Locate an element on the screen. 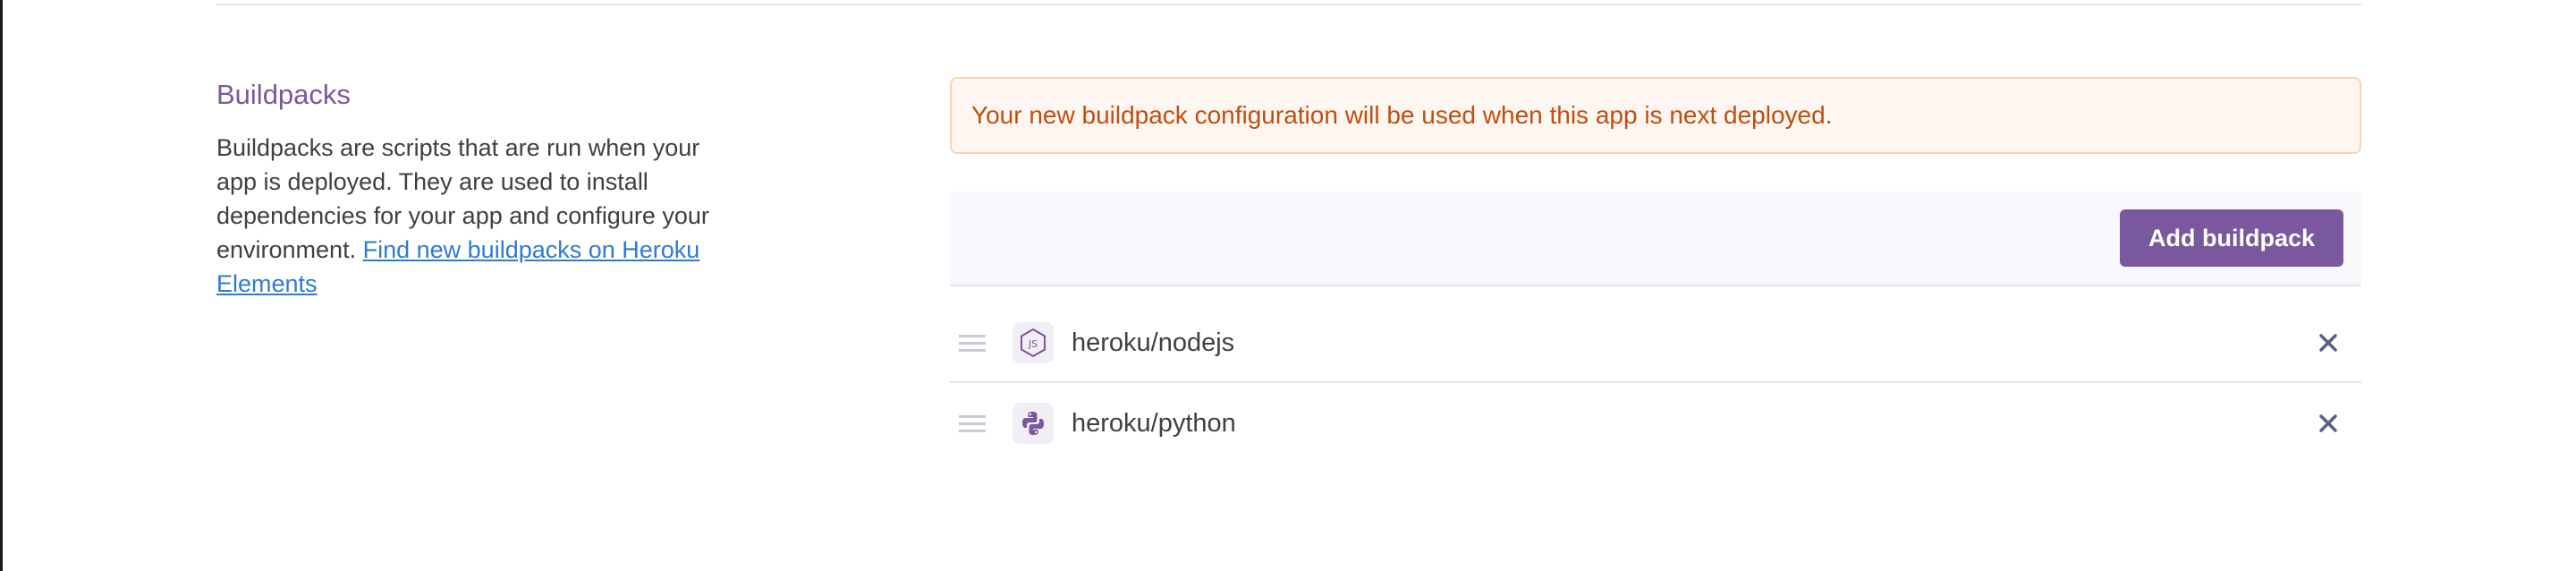 The image size is (2576, 571). buildpack-name: heroku/nodejs is located at coordinates (1153, 342).